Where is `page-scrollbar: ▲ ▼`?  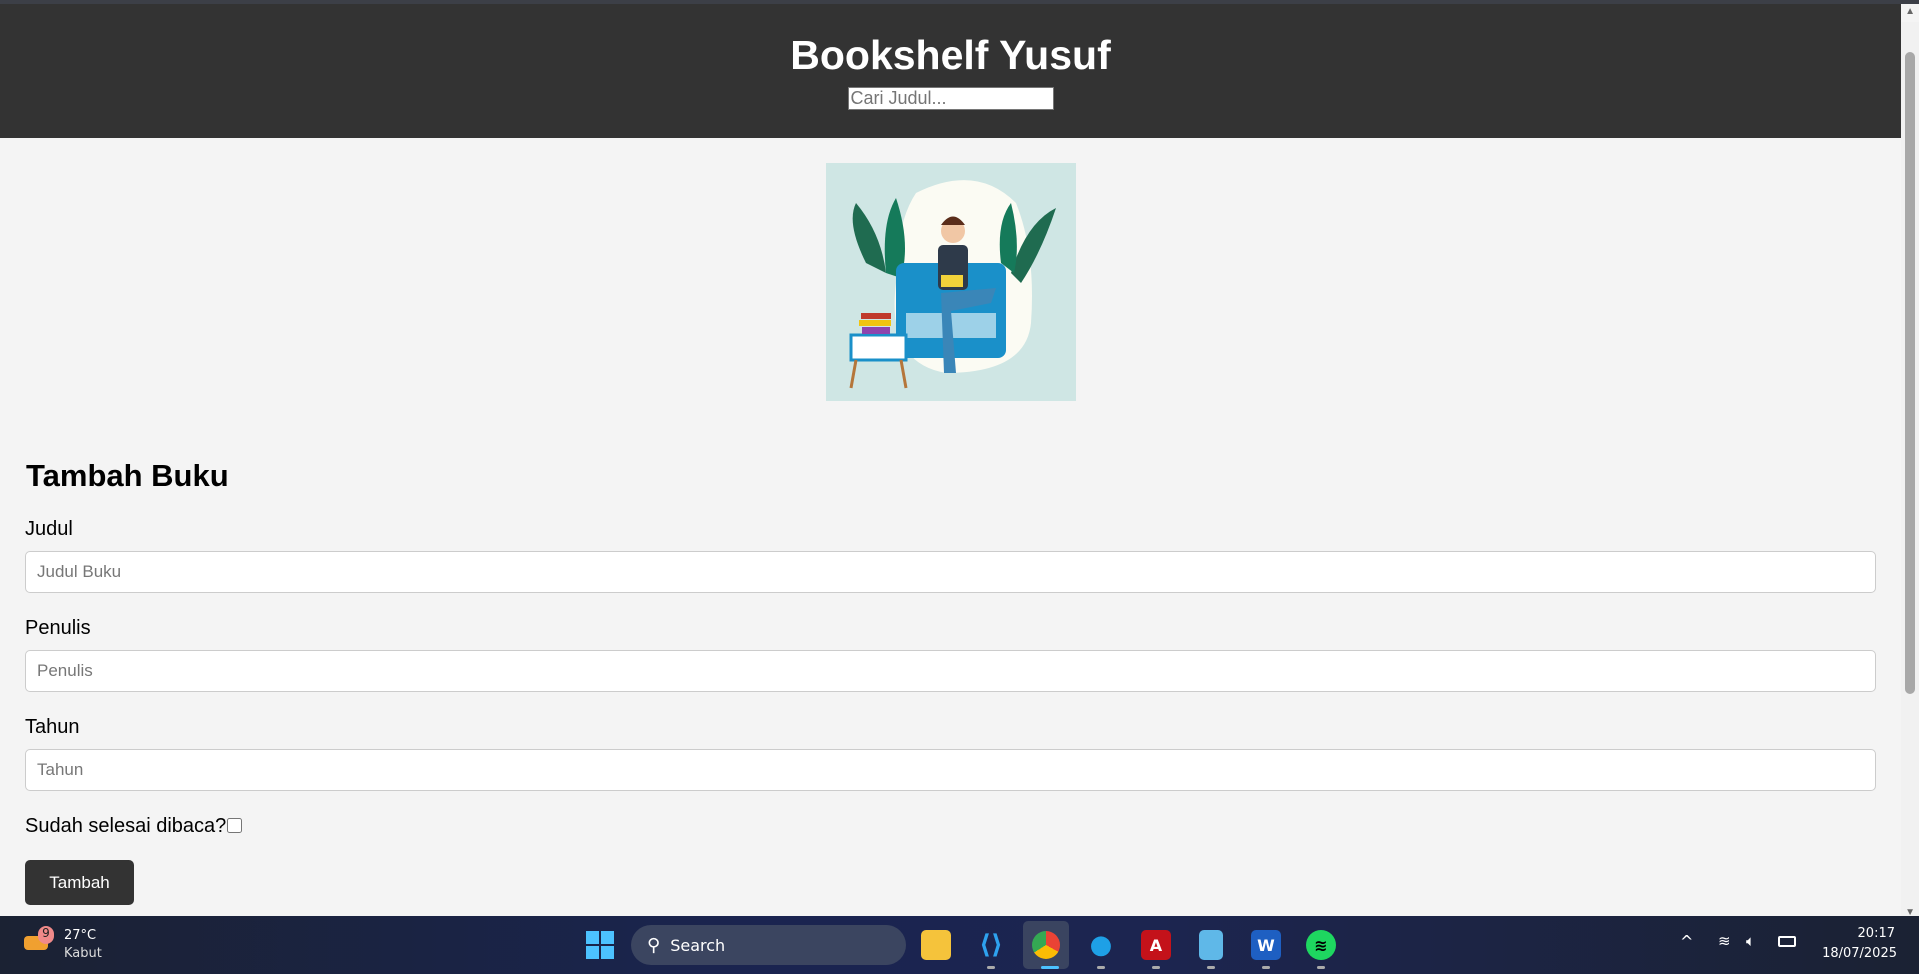 page-scrollbar: ▲ ▼ is located at coordinates (1910, 462).